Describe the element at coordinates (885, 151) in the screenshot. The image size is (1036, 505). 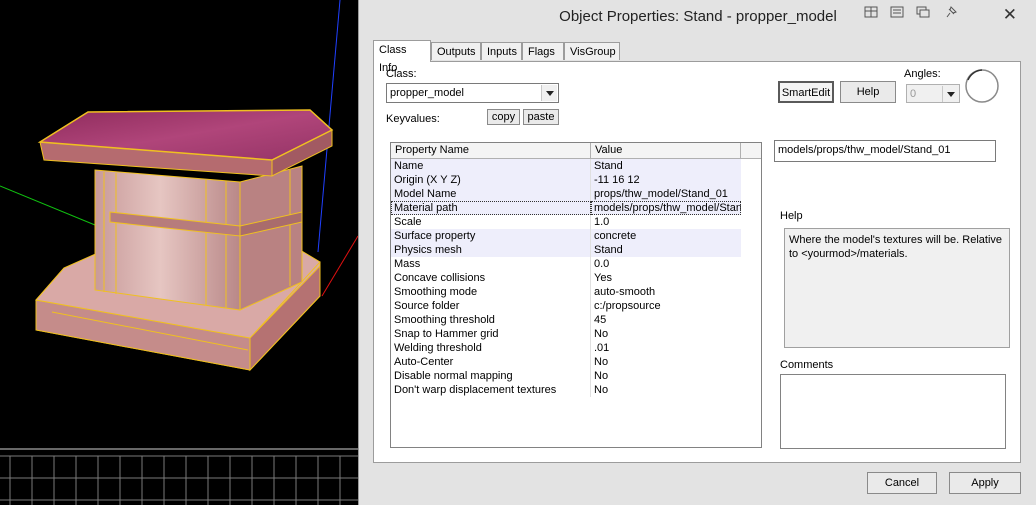
I see `value-input: models/props/thw_model/Stand_01` at that location.